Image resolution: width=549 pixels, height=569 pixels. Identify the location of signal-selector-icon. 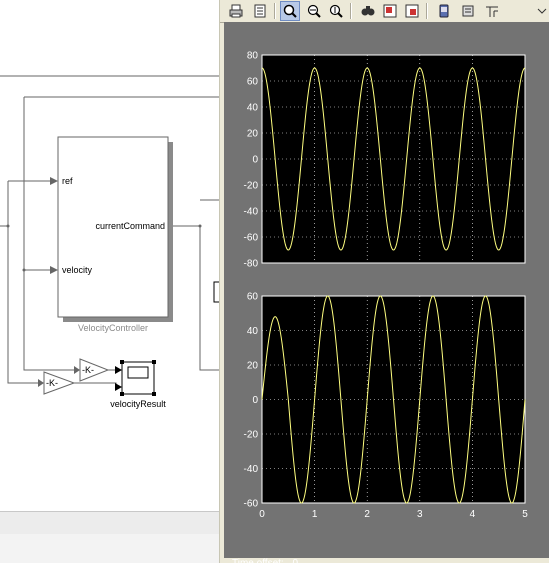
(492, 11).